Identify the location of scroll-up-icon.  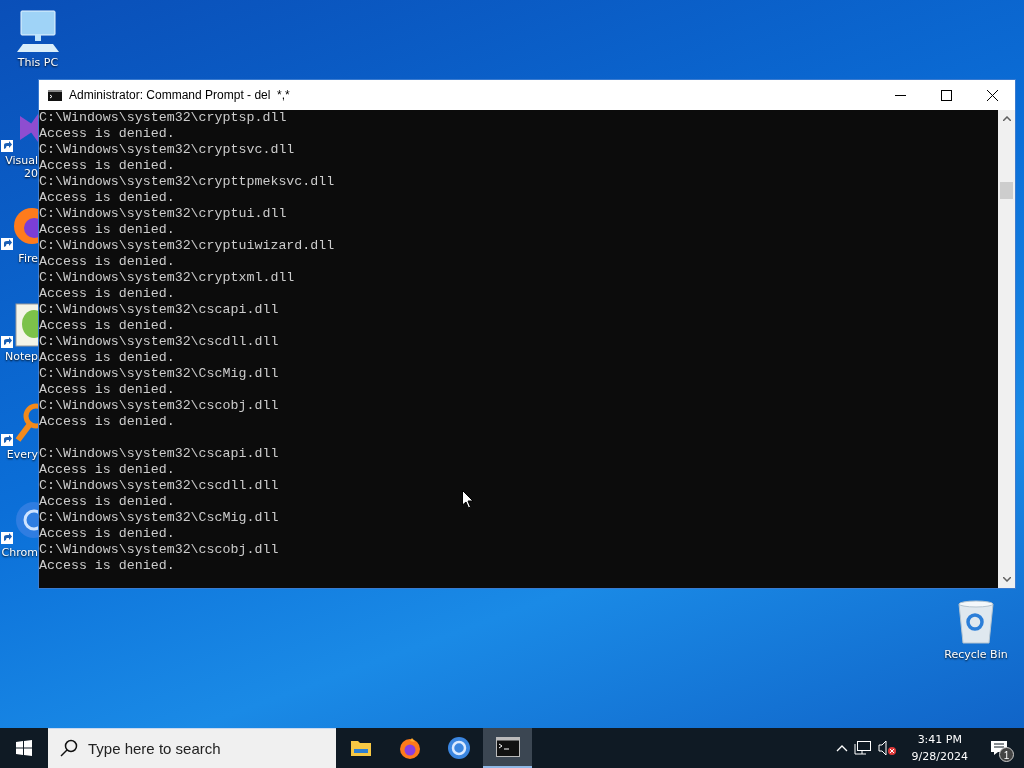
(1006, 118).